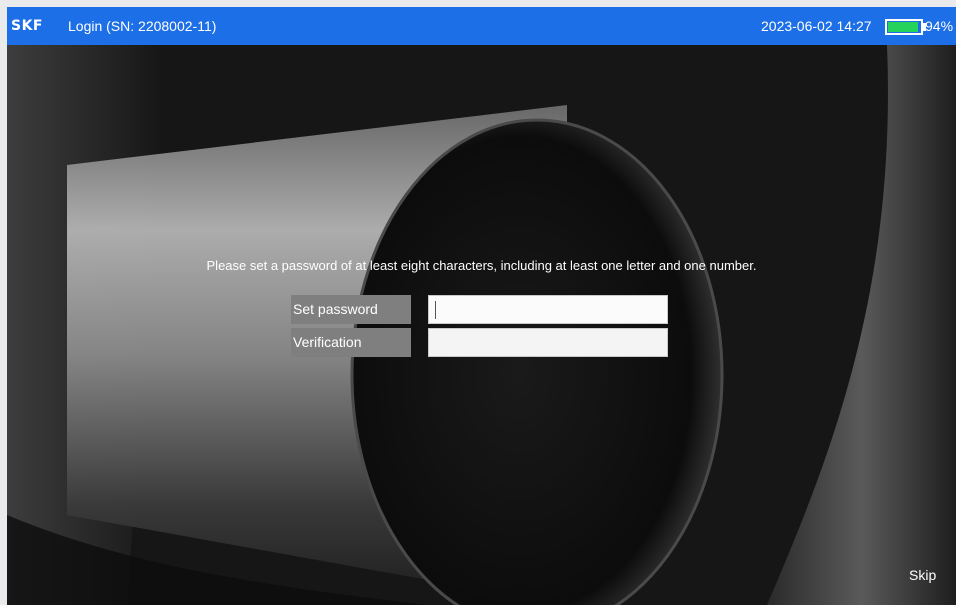 This screenshot has width=956, height=605. Describe the element at coordinates (27, 26) in the screenshot. I see `skf-logo: SKF` at that location.